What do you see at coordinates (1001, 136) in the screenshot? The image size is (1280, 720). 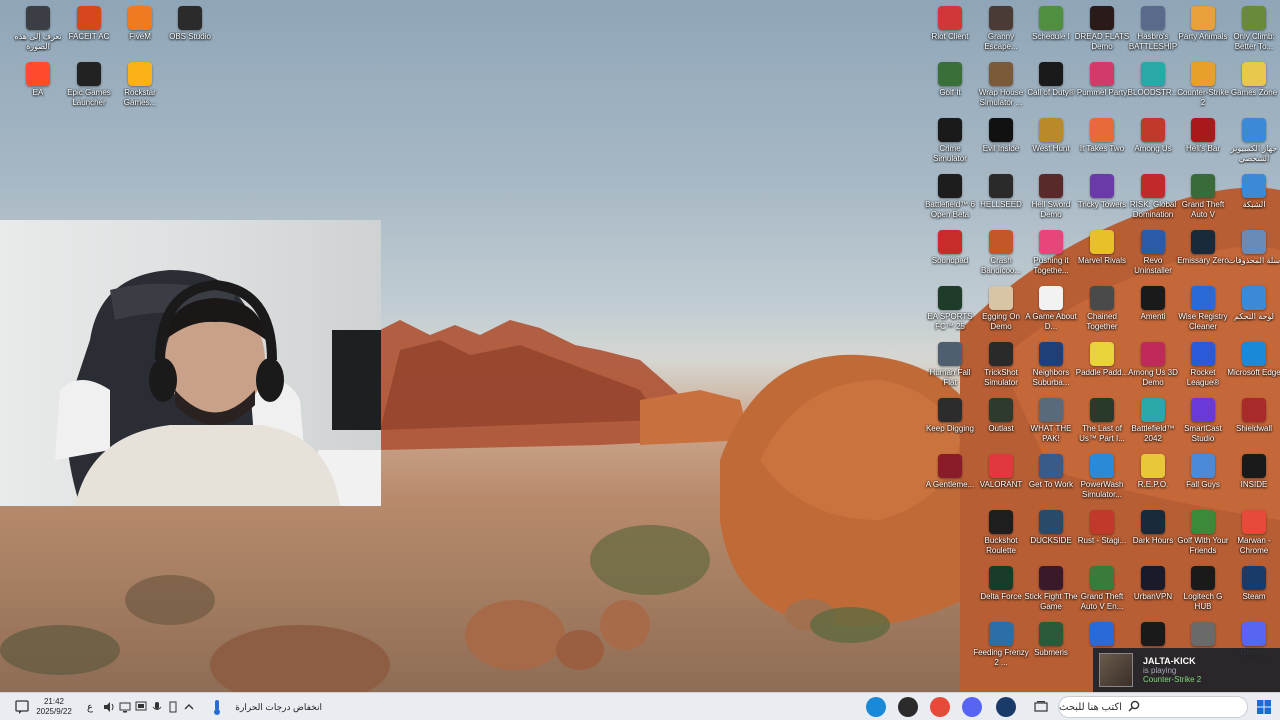 I see `desktop-icon: Evil Inside` at bounding box center [1001, 136].